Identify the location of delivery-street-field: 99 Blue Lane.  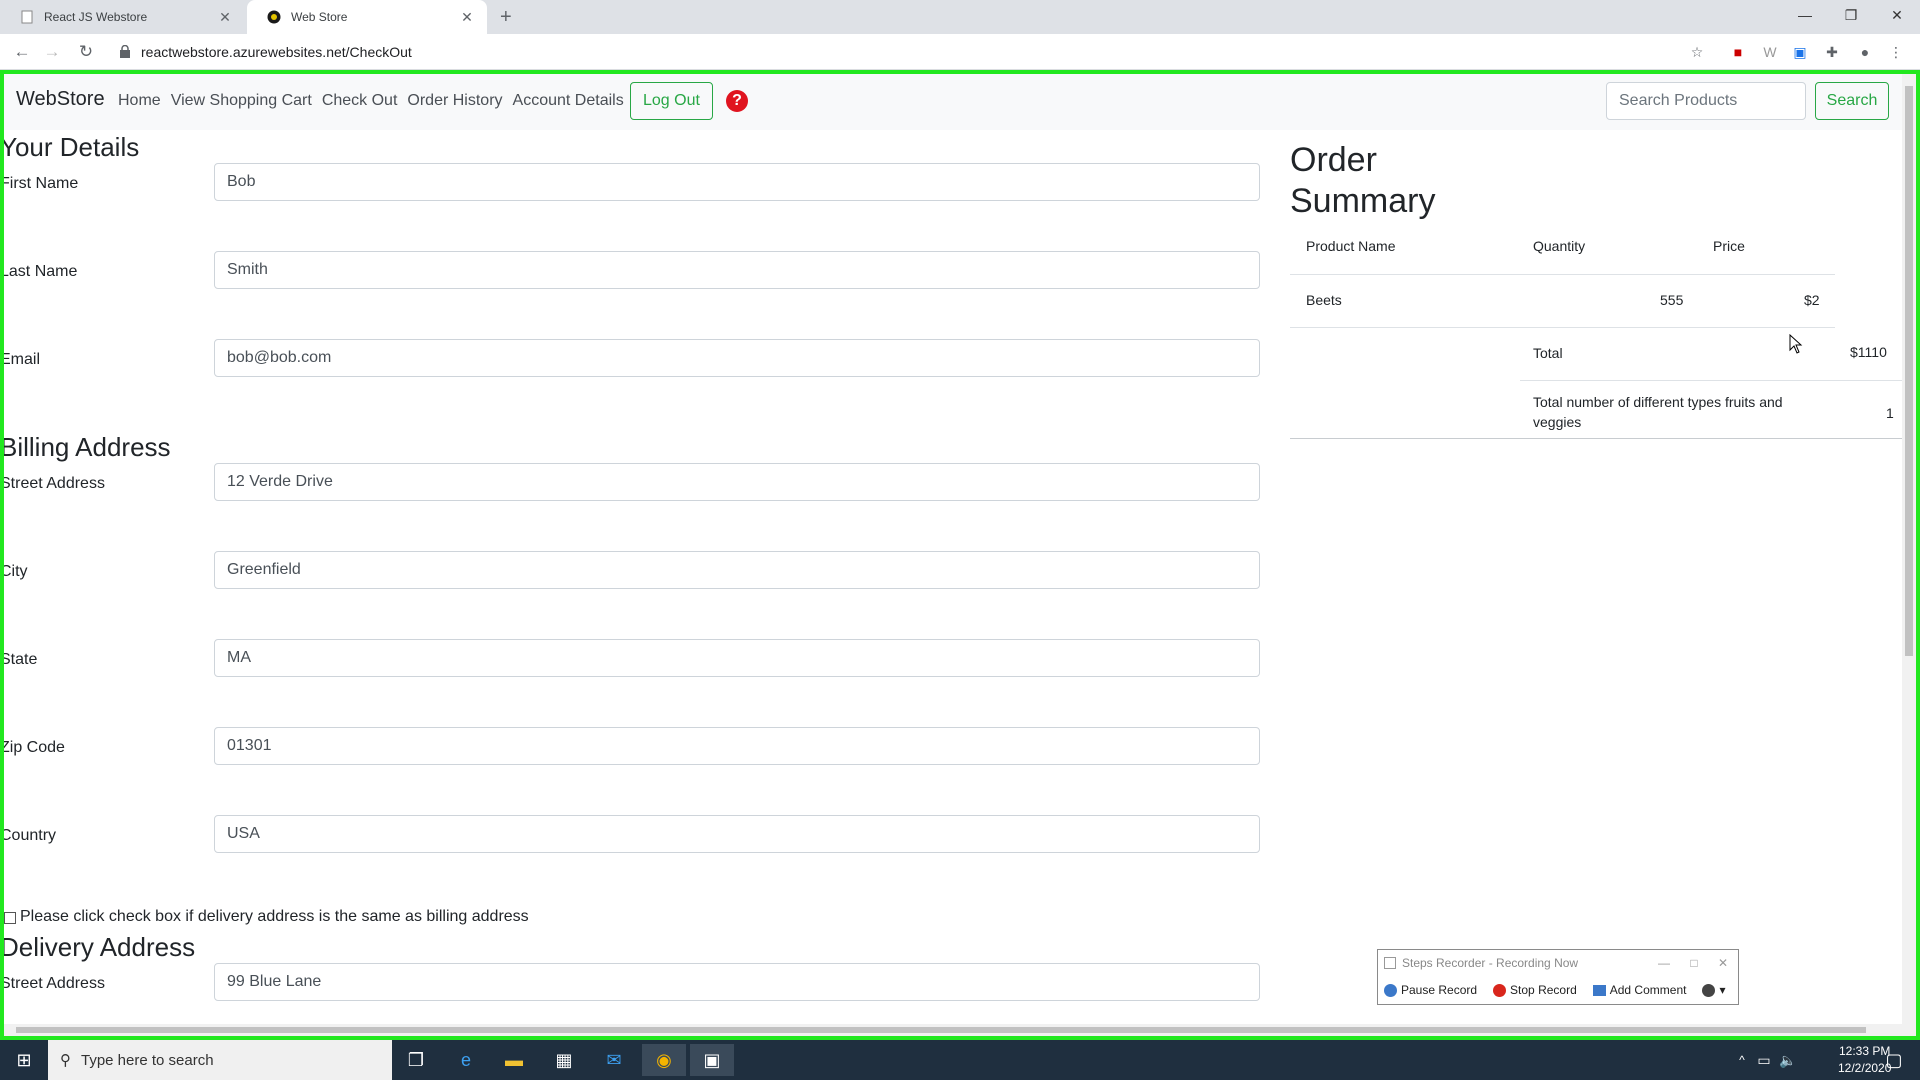
(737, 982).